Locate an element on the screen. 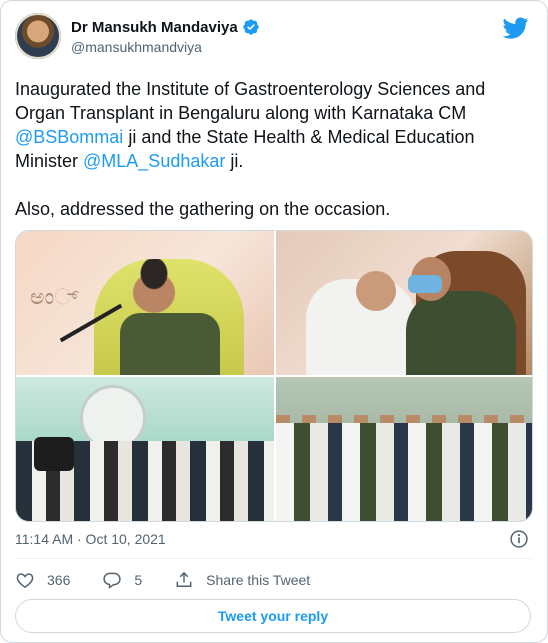 The width and height of the screenshot is (548, 643). author-handle: @mansukhmandviya is located at coordinates (136, 47).